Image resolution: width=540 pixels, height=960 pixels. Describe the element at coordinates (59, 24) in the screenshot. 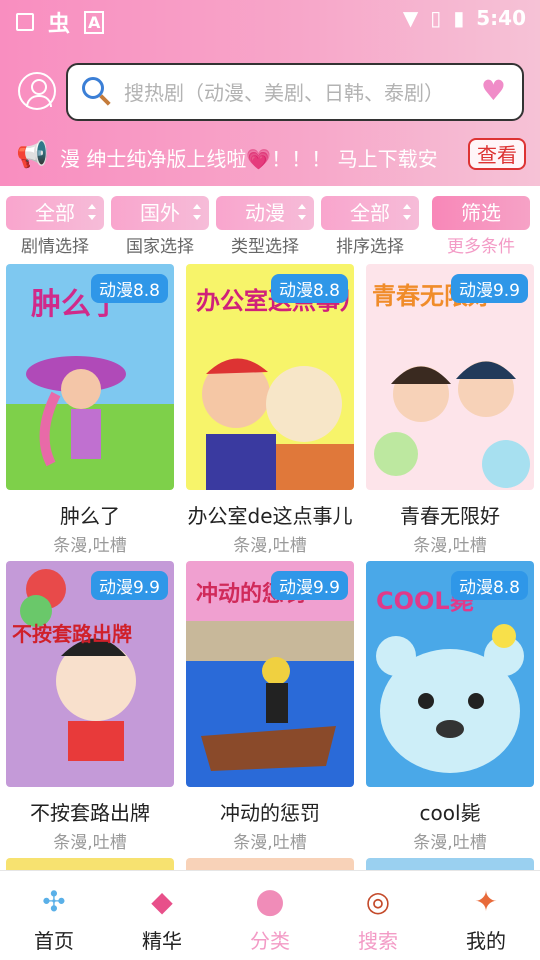

I see `app-icon: 虫` at that location.